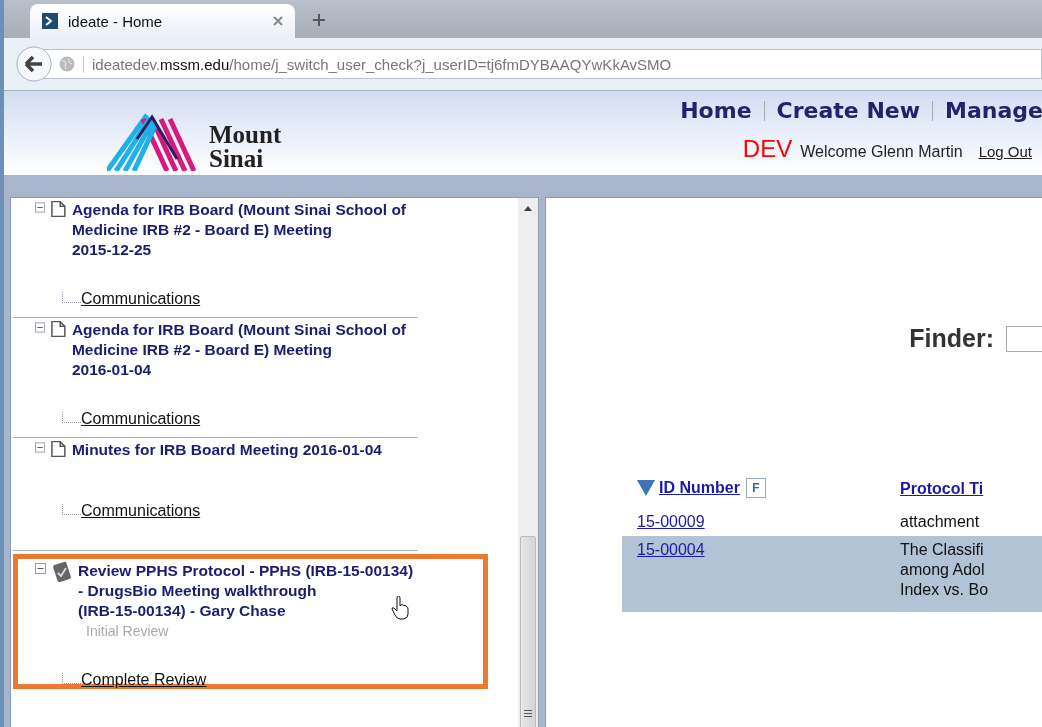 The height and width of the screenshot is (727, 1042). Describe the element at coordinates (528, 462) in the screenshot. I see `scrollbar` at that location.